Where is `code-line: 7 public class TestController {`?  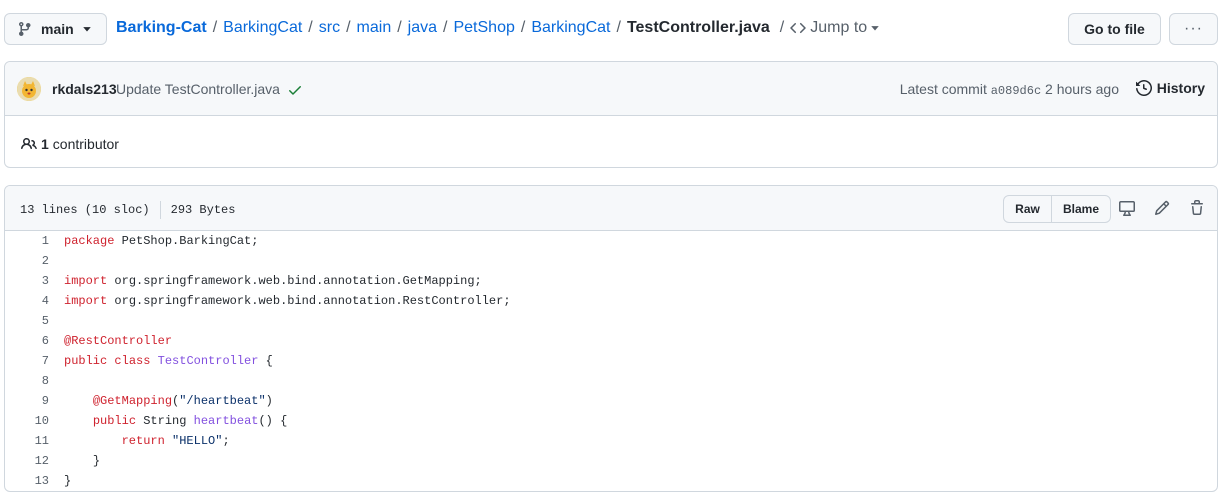
code-line: 7 public class TestController { is located at coordinates (611, 361).